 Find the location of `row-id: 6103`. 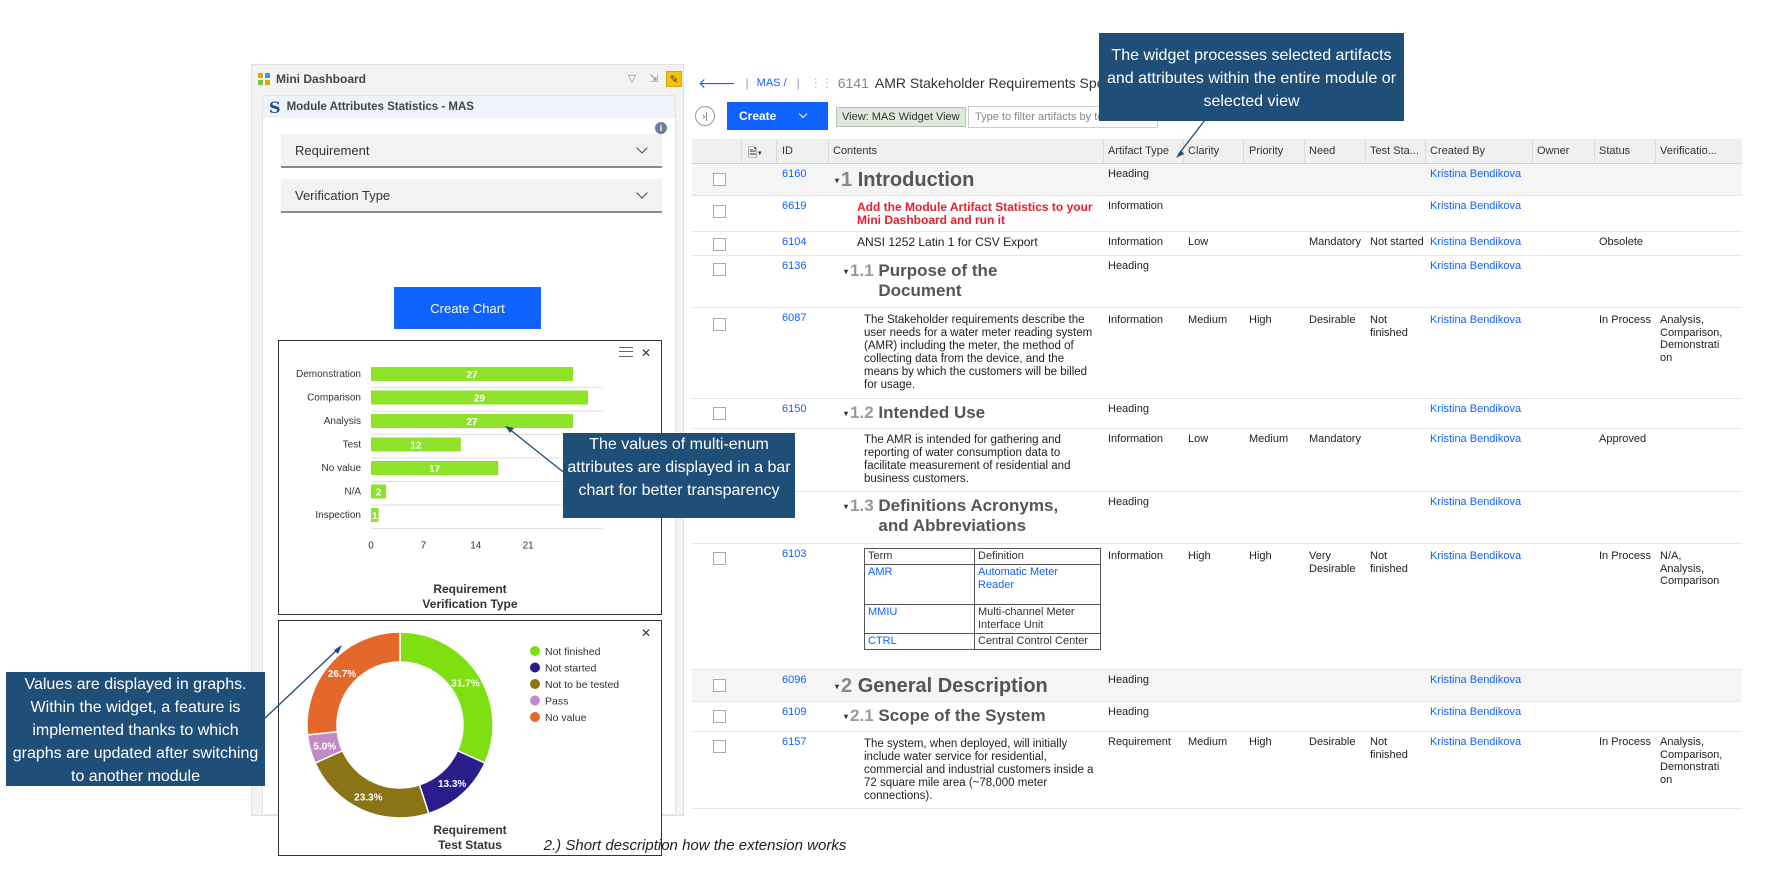

row-id: 6103 is located at coordinates (794, 554).